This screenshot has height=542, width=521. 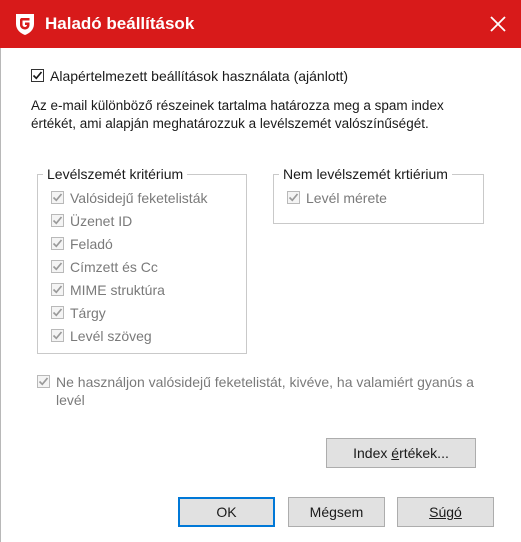 I want to click on non-spam-criteria-title: Nem levélszemét krtiérium, so click(x=365, y=174).